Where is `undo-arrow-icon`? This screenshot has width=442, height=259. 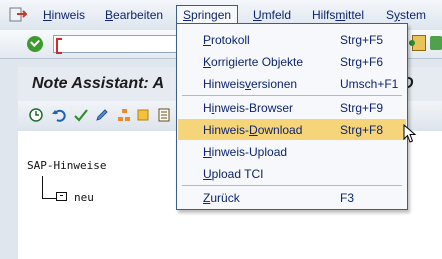 undo-arrow-icon is located at coordinates (59, 115).